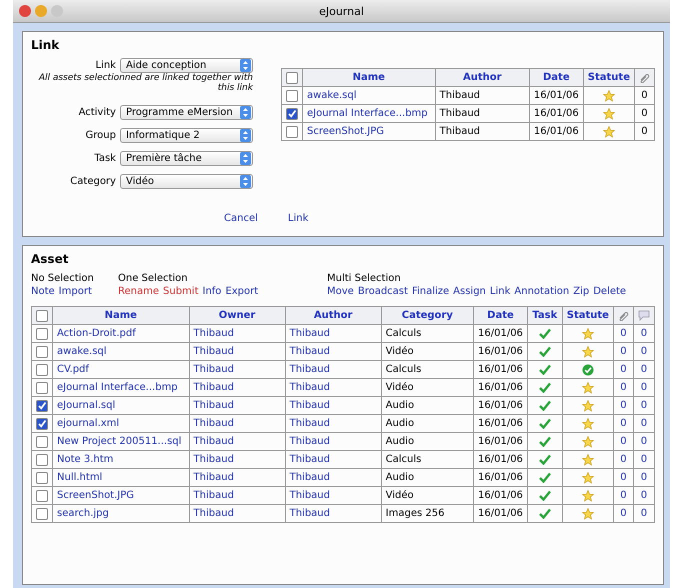 This screenshot has width=683, height=588. I want to click on file-link: Action-Droit.pdf, so click(121, 333).